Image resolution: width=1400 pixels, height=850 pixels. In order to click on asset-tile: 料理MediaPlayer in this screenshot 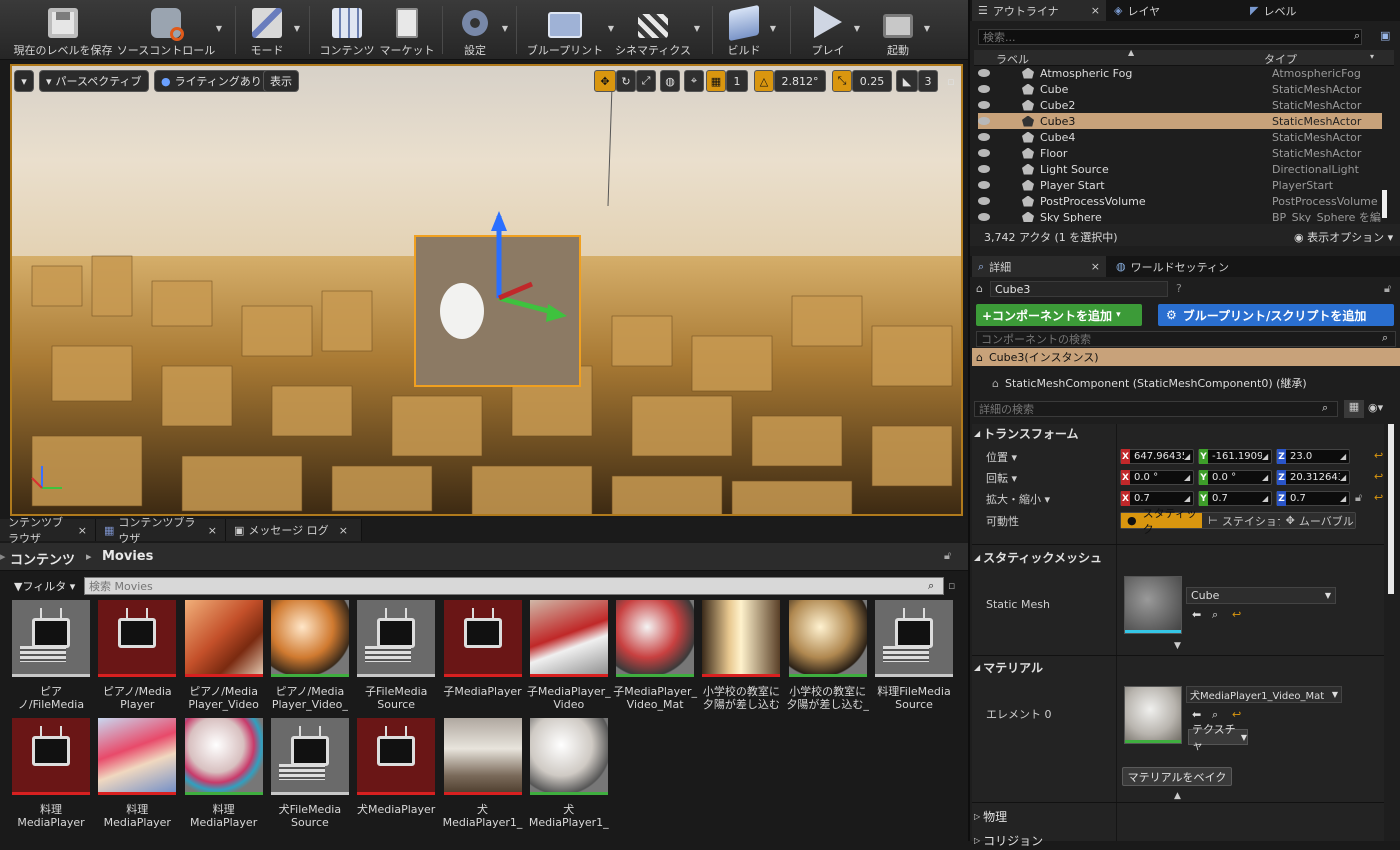, I will do `click(51, 774)`.